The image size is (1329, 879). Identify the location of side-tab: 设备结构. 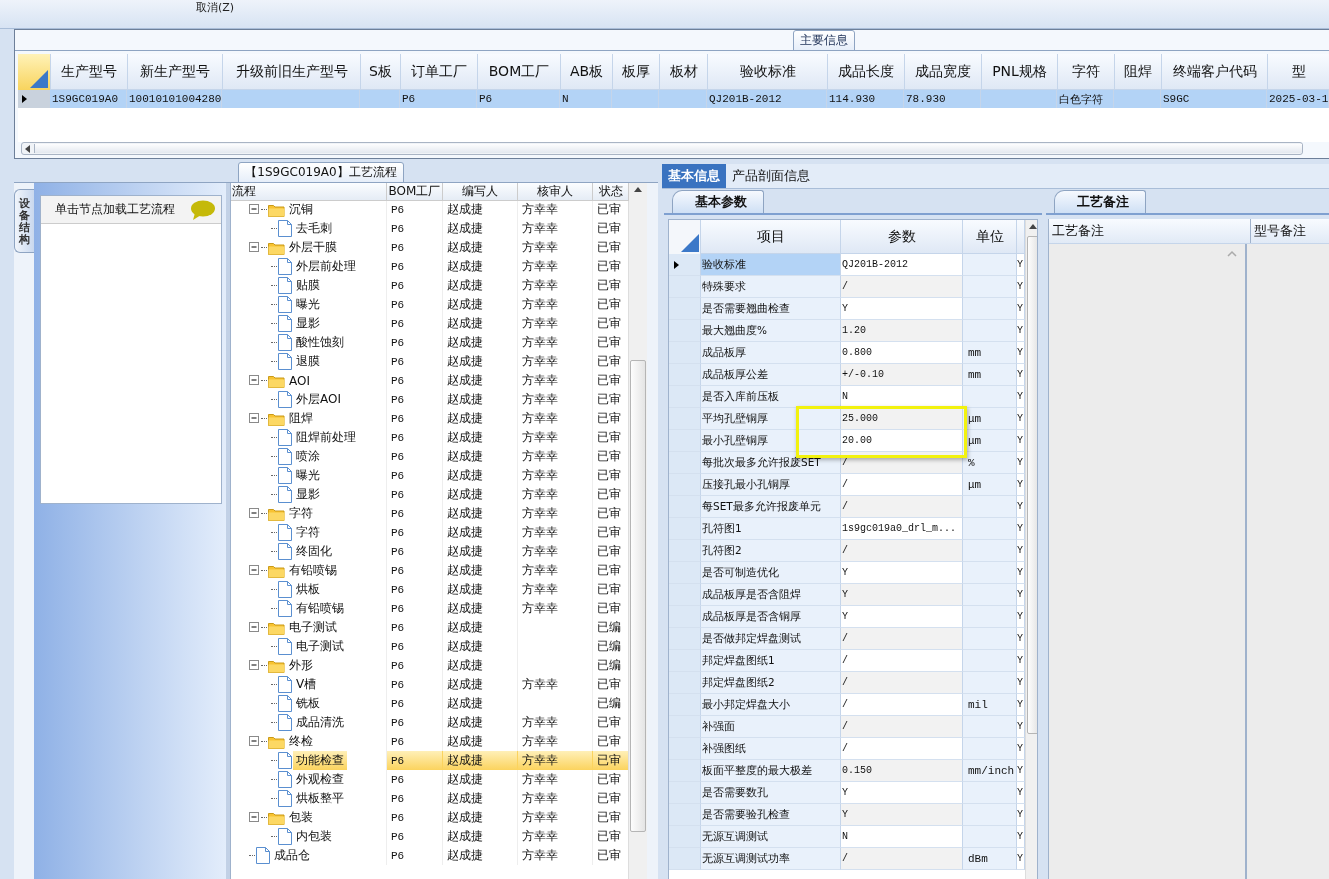
(24, 221).